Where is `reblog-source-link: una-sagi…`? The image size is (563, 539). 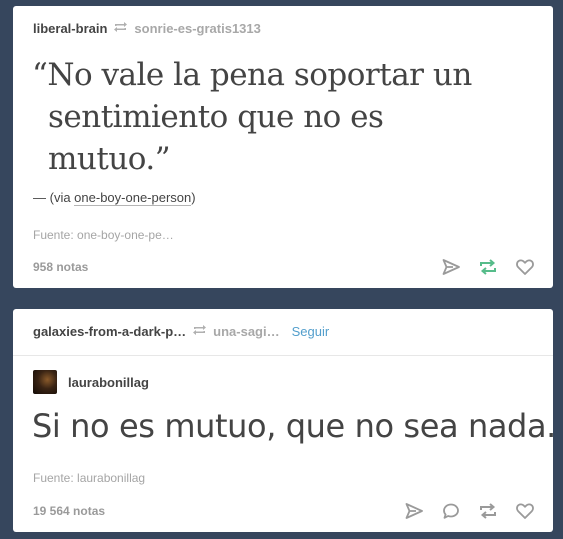 reblog-source-link: una-sagi… is located at coordinates (246, 331).